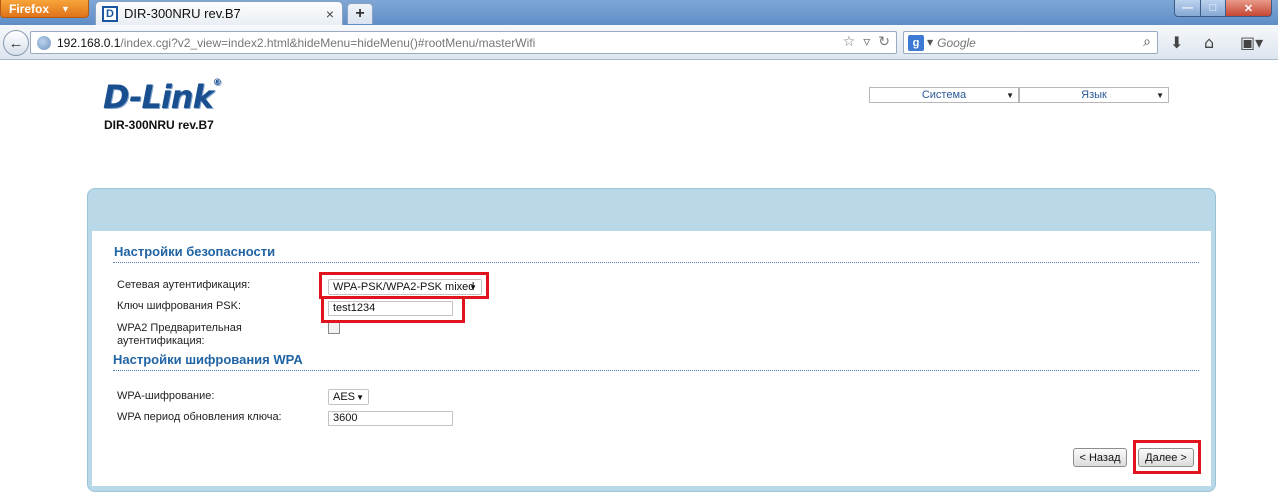  I want to click on arrow-left-icon: ←, so click(16, 43).